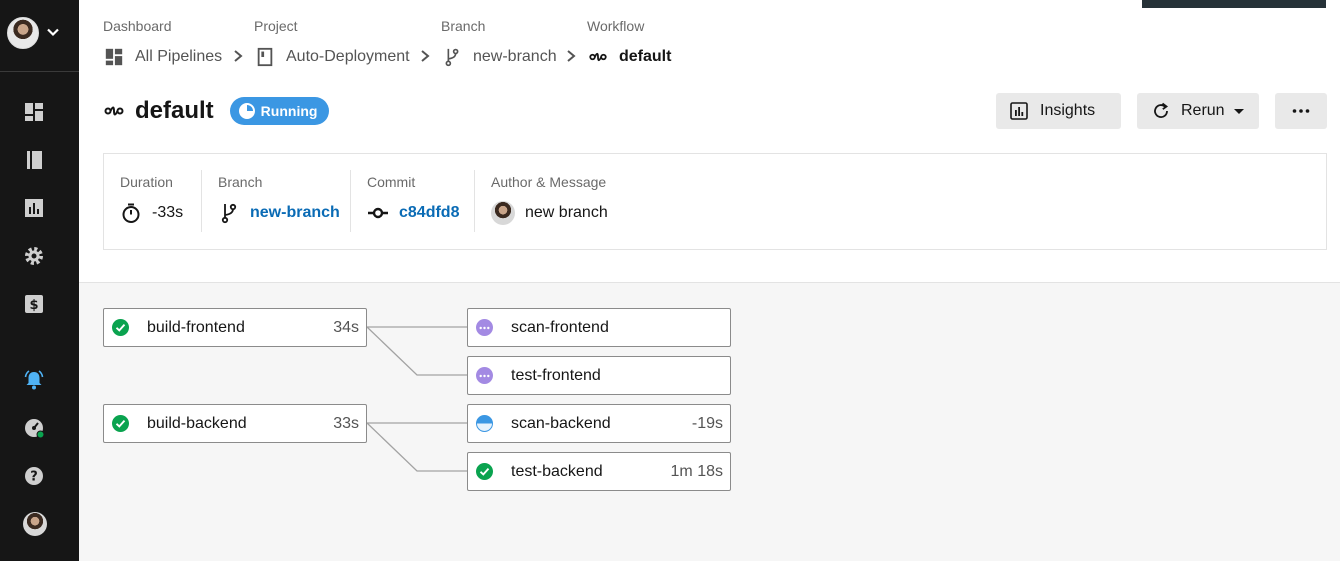  I want to click on duration-value: -33s, so click(168, 212).